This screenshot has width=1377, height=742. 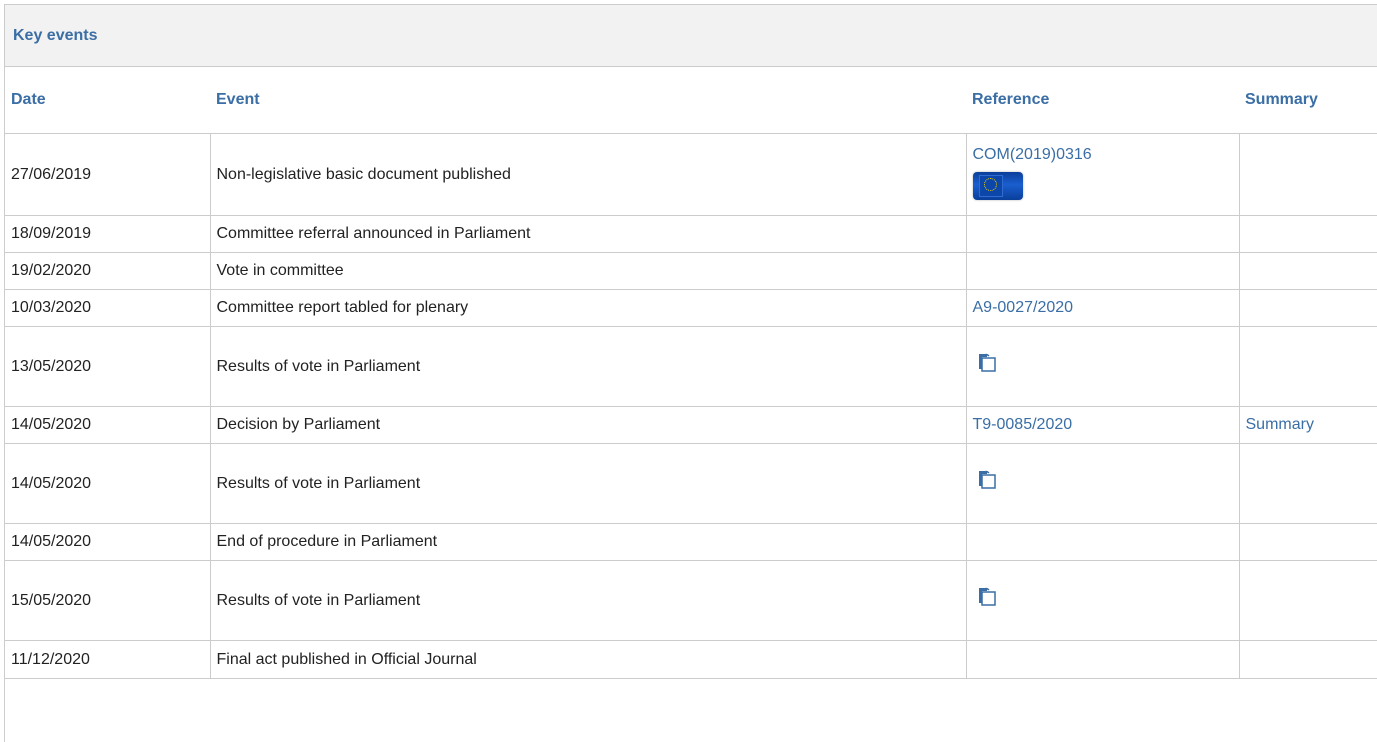 What do you see at coordinates (588, 308) in the screenshot?
I see `event-cell: Committee report tabled for plenary` at bounding box center [588, 308].